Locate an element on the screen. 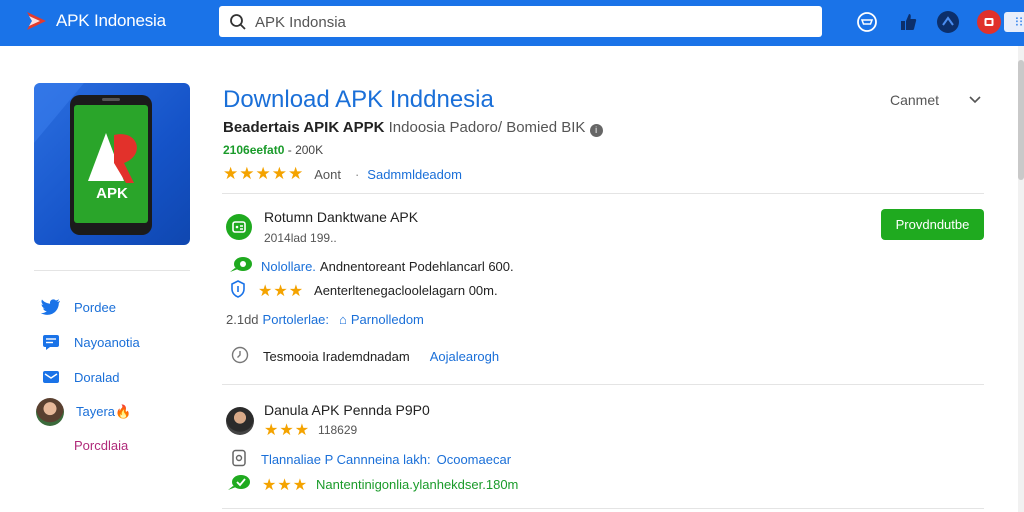 This screenshot has width=1024, height=512. fire-icon: 🔥 is located at coordinates (123, 411).